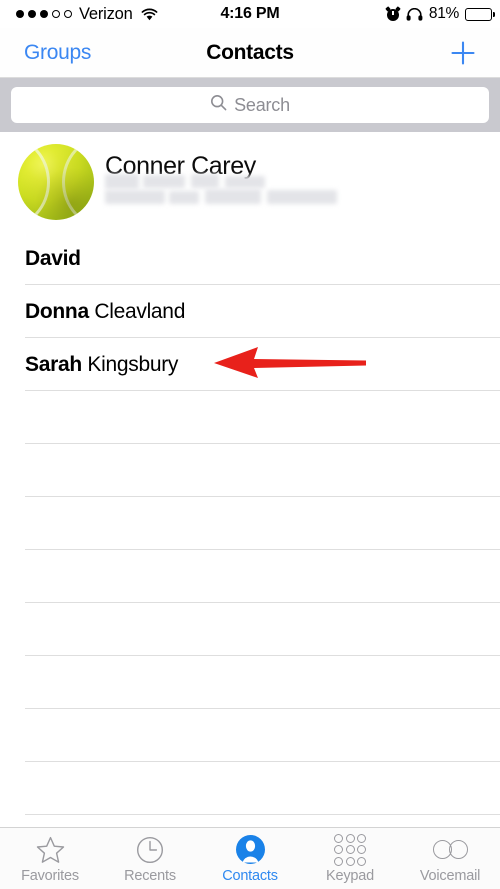  Describe the element at coordinates (105, 311) in the screenshot. I see `contact-name: Donna Cleavland` at that location.